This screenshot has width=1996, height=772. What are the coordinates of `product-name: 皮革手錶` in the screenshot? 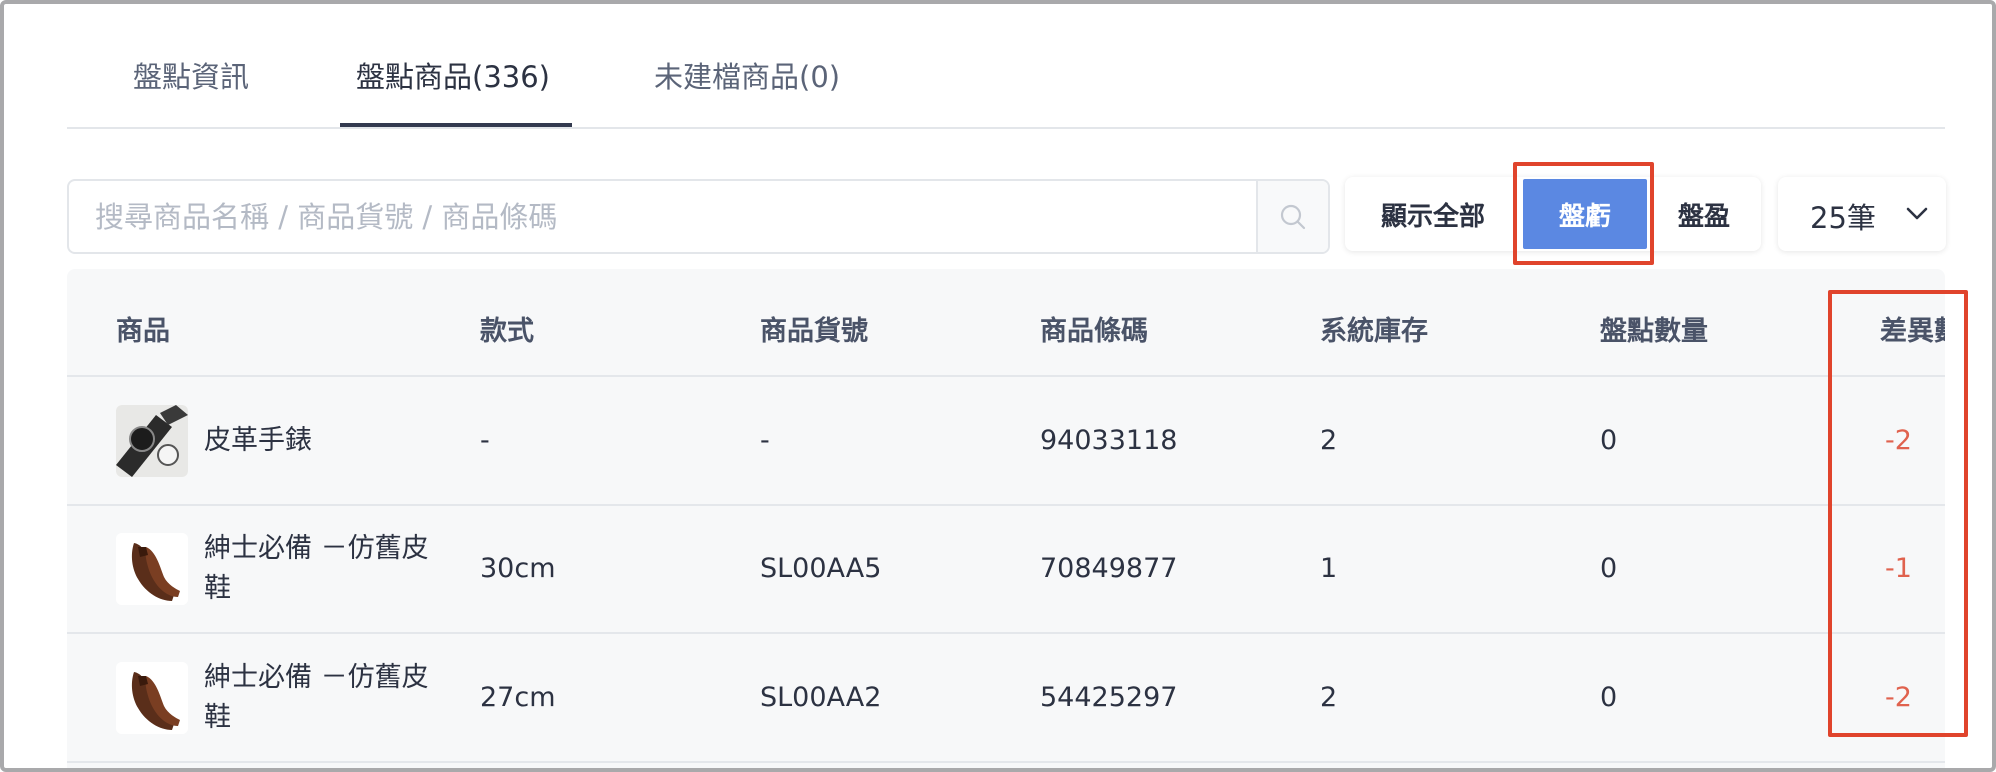 It's located at (258, 440).